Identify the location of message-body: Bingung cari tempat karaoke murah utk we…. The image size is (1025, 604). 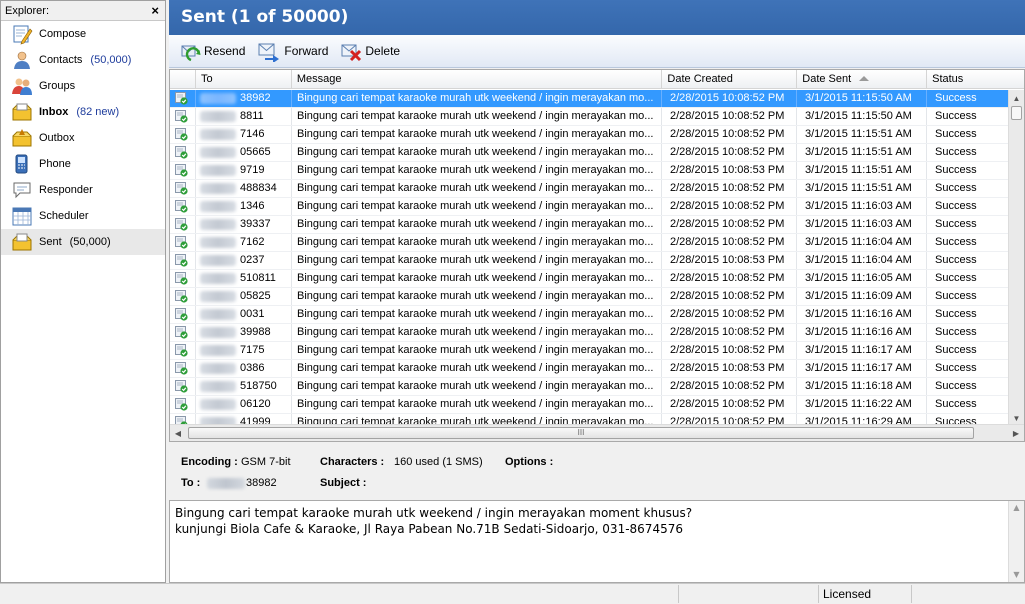
(597, 541).